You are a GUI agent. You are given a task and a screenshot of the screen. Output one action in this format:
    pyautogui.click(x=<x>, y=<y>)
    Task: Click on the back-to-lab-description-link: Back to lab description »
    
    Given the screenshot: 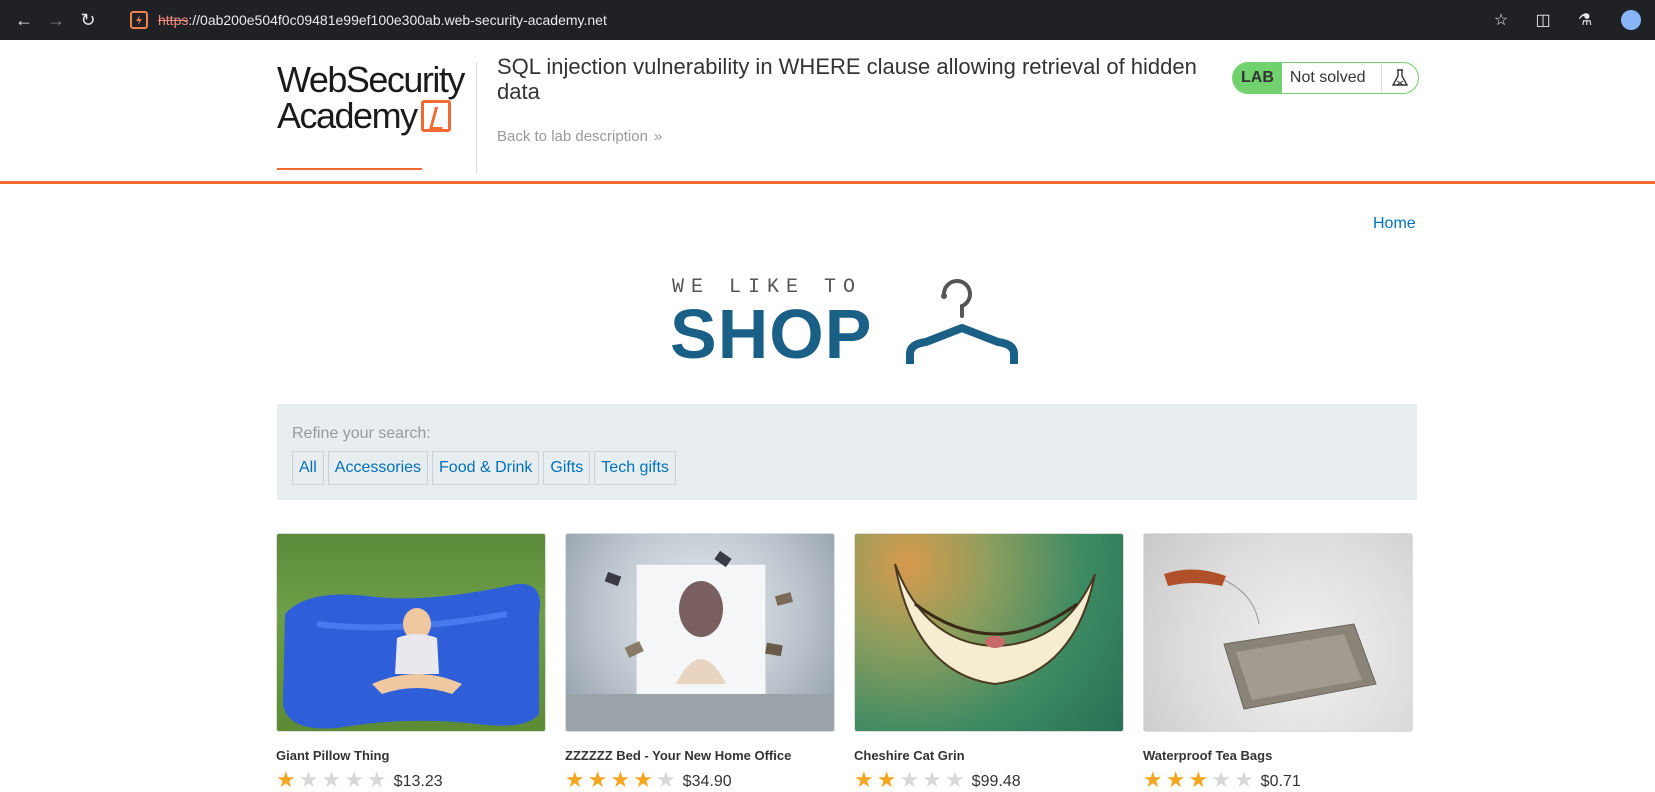 What is the action you would take?
    pyautogui.click(x=579, y=136)
    